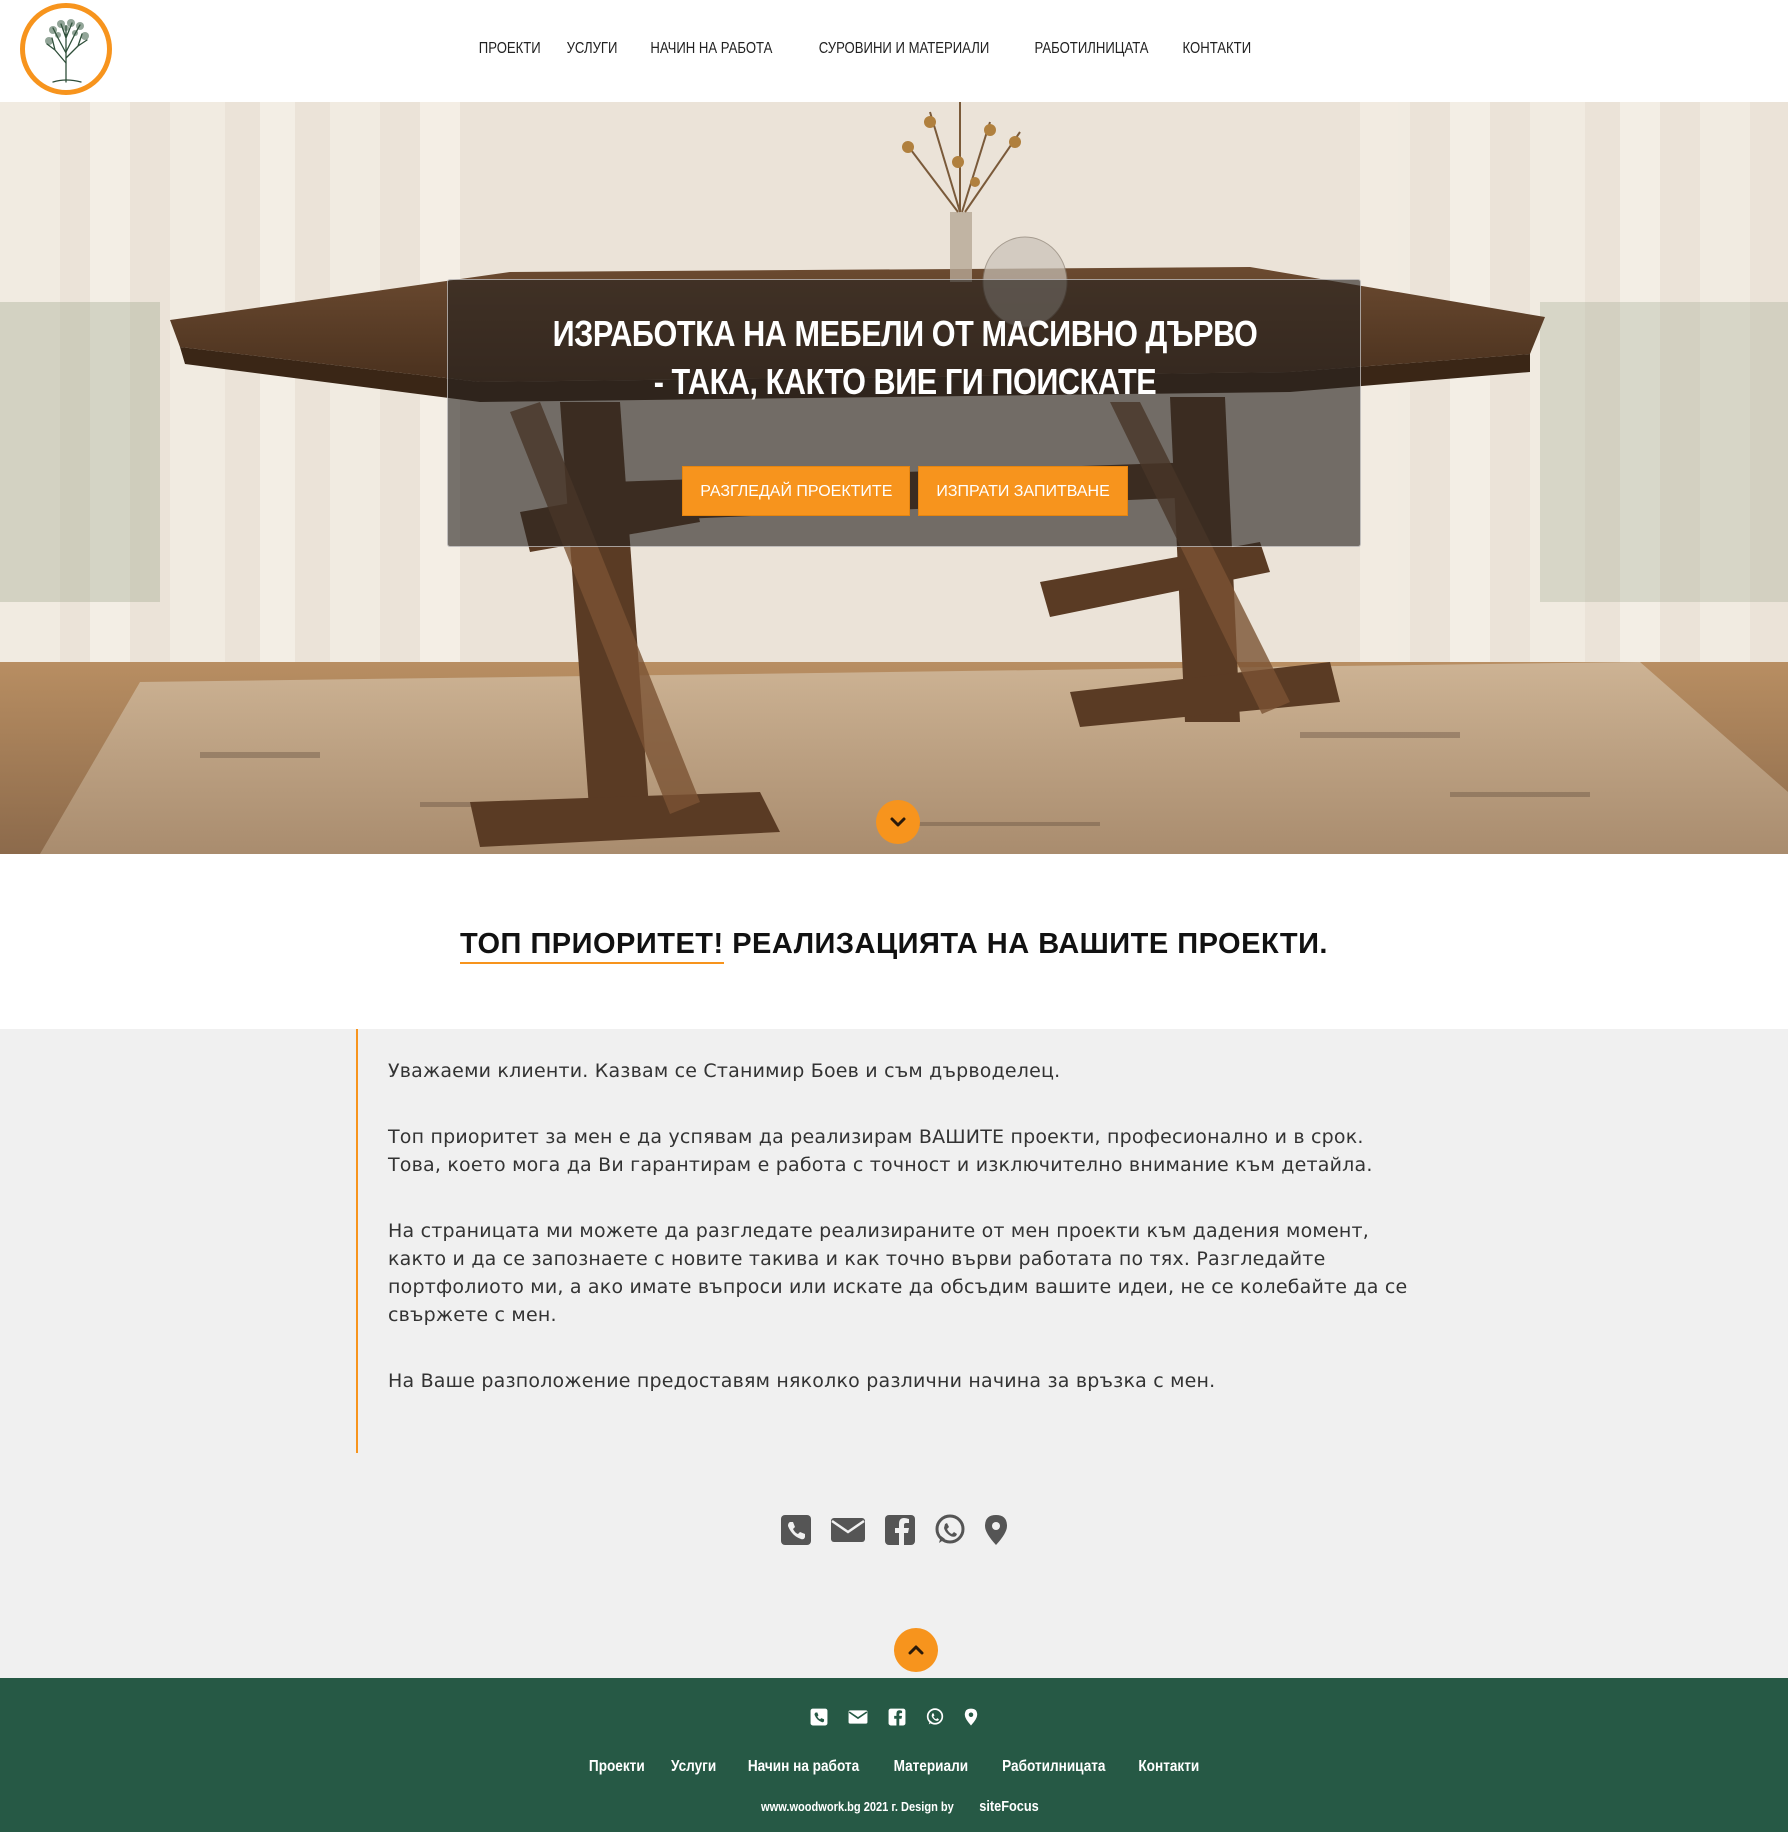 Image resolution: width=1788 pixels, height=1845 pixels. I want to click on view-projects-button: РАЗГЛЕДАЙ ПРОЕКТИТЕ, so click(796, 491).